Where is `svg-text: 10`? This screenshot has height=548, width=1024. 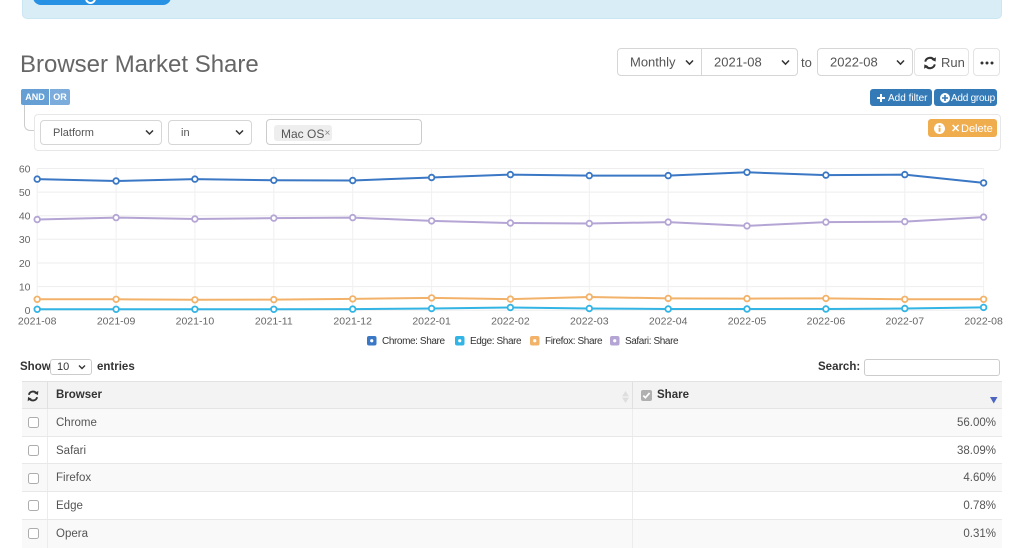 svg-text: 10 is located at coordinates (25, 287).